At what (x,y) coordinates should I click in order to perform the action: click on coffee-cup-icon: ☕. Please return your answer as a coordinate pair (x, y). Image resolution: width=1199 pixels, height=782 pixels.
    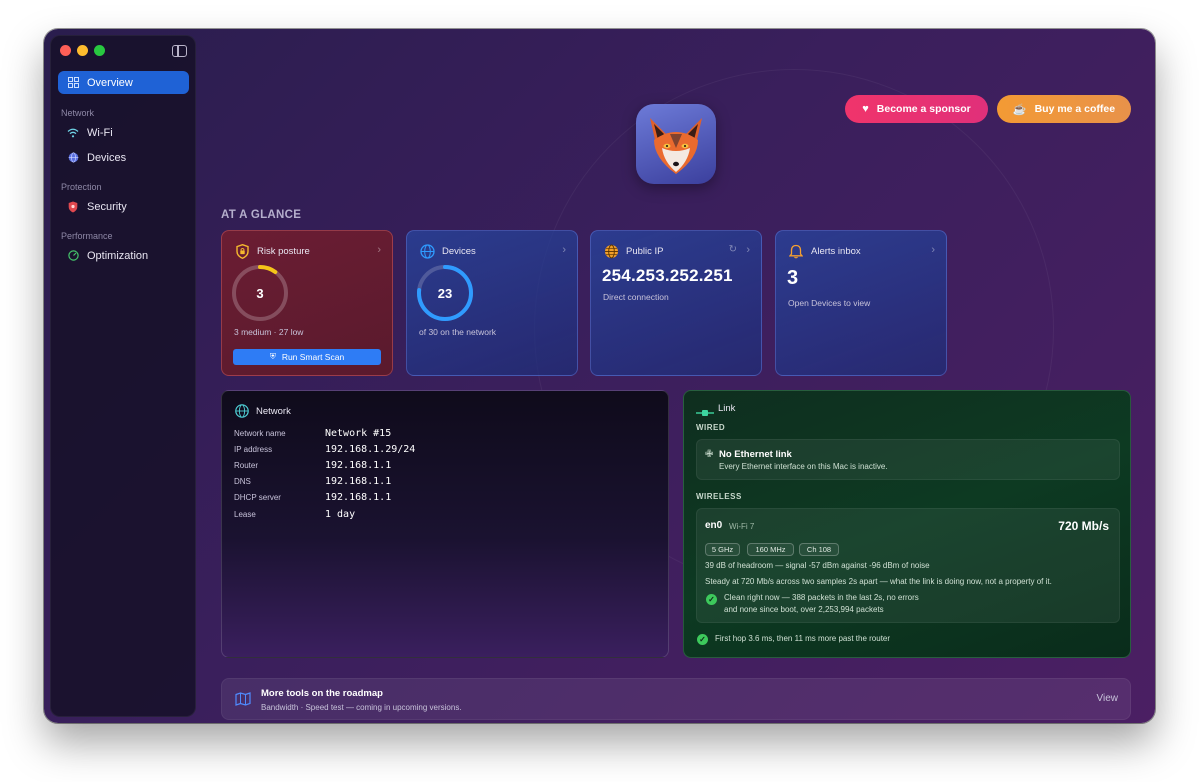
    Looking at the image, I should click on (1019, 109).